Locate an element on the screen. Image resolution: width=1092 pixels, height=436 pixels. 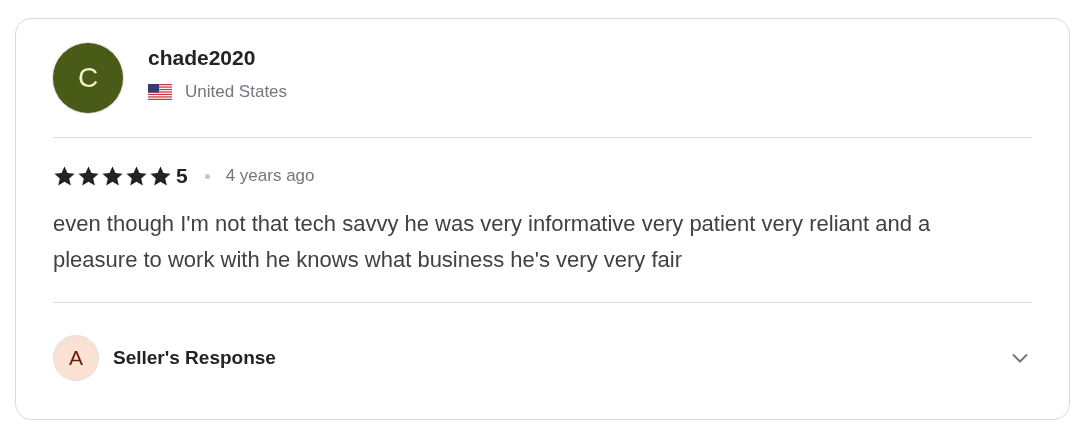
username: chade2020 is located at coordinates (202, 58).